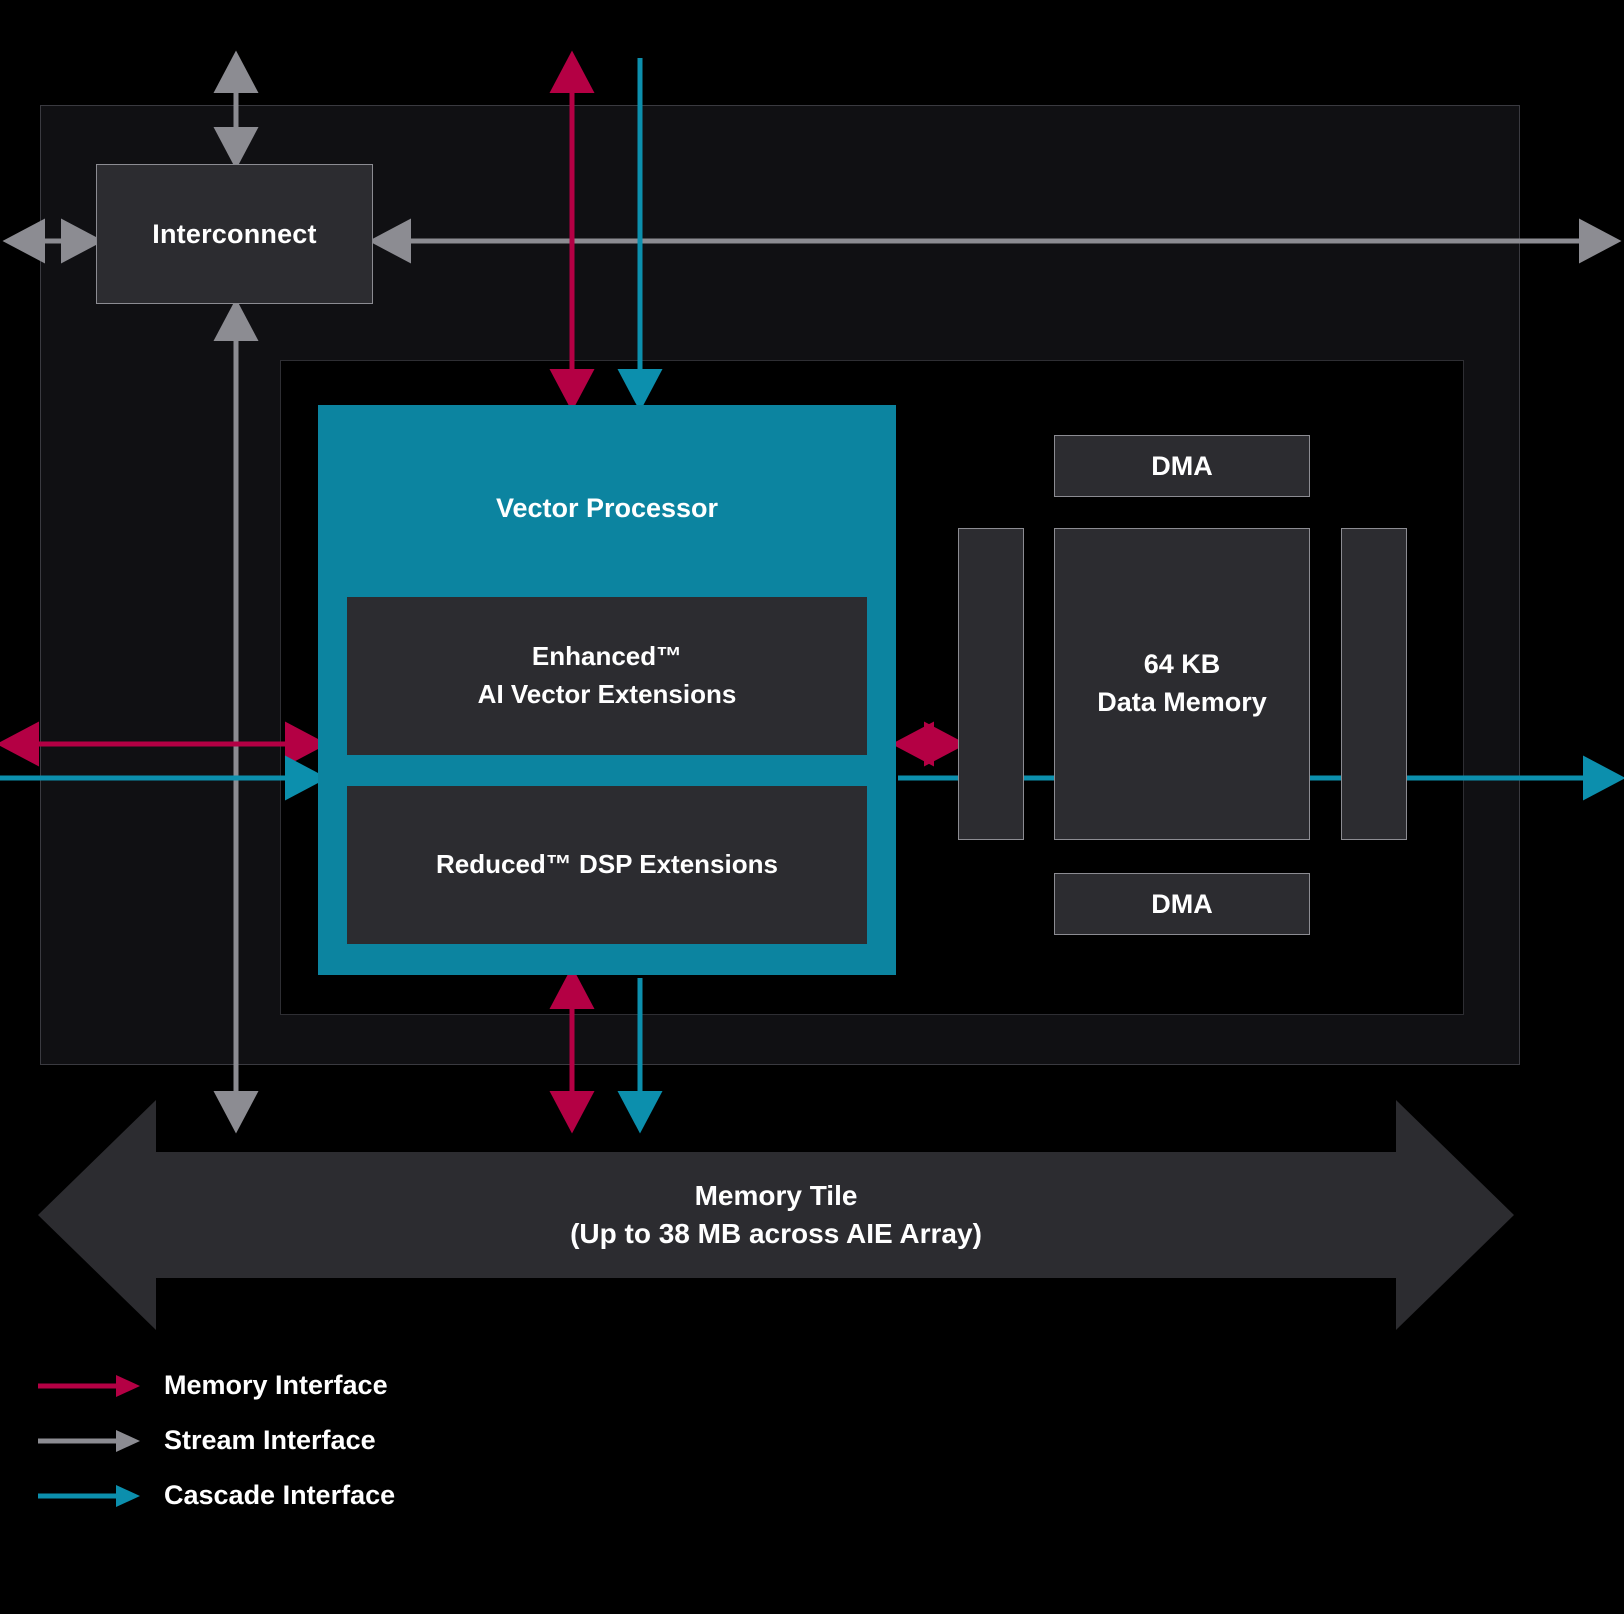 The width and height of the screenshot is (1624, 1614). I want to click on data-memory-block: 64 KB Data Memory, so click(1182, 684).